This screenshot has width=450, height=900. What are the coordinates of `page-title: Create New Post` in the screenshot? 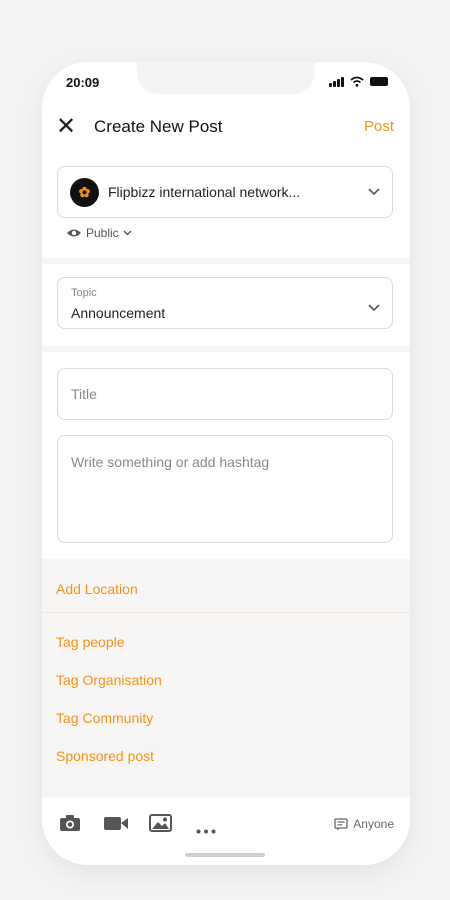 It's located at (158, 126).